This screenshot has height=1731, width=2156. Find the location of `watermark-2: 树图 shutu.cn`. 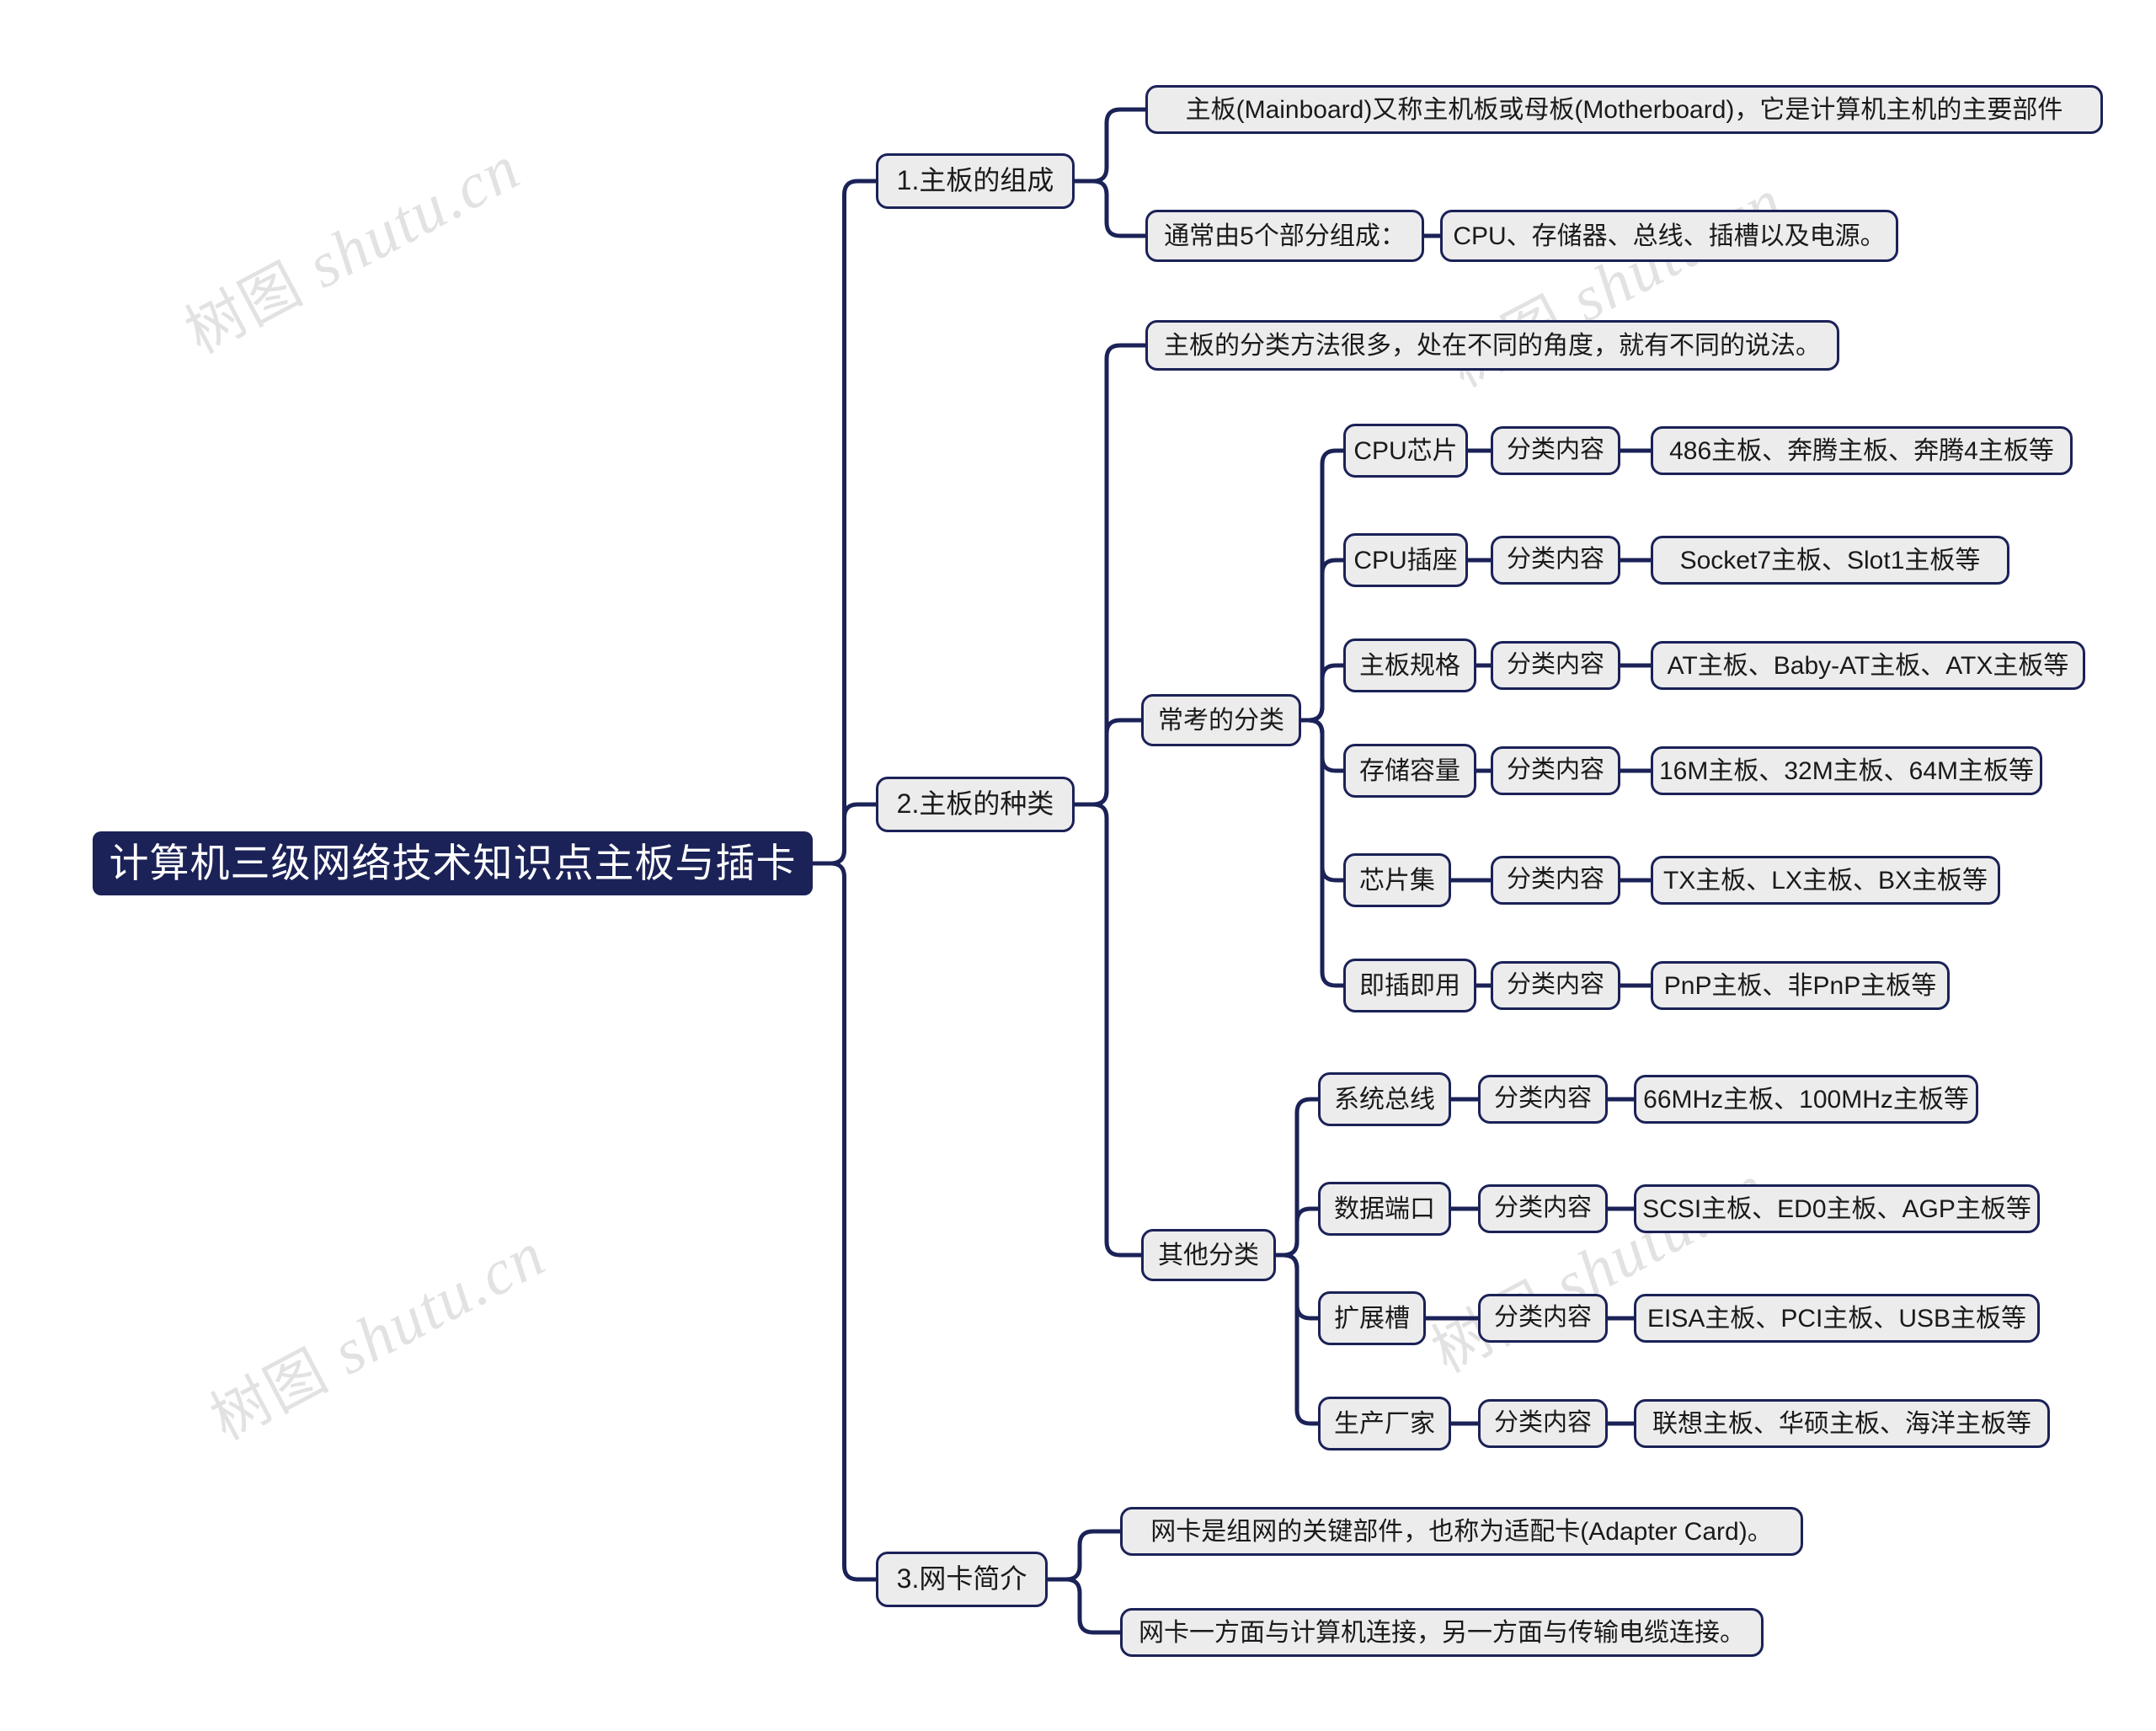

watermark-2: 树图 shutu.cn is located at coordinates (376, 1332).